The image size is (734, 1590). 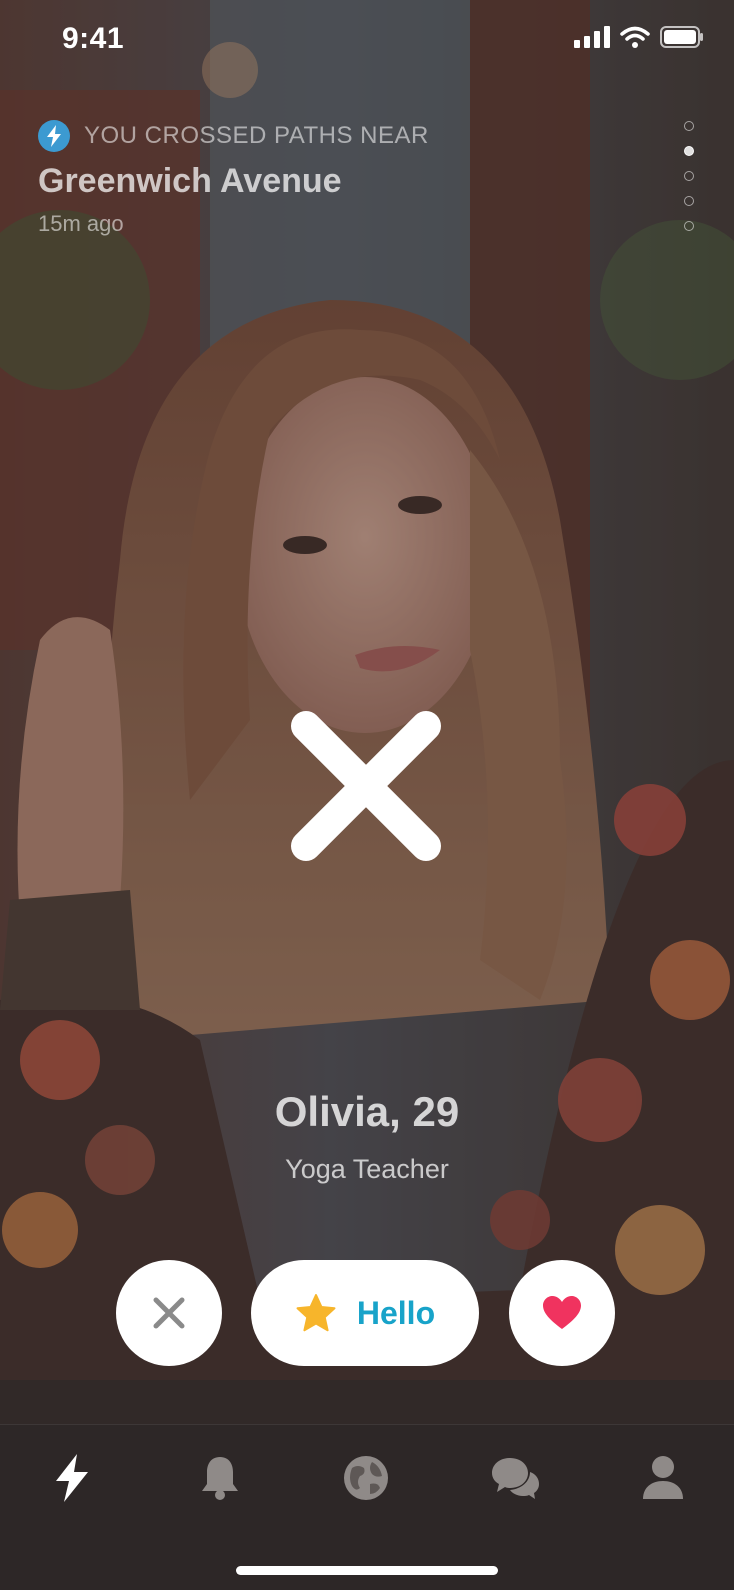 I want to click on bell-icon, so click(x=220, y=1478).